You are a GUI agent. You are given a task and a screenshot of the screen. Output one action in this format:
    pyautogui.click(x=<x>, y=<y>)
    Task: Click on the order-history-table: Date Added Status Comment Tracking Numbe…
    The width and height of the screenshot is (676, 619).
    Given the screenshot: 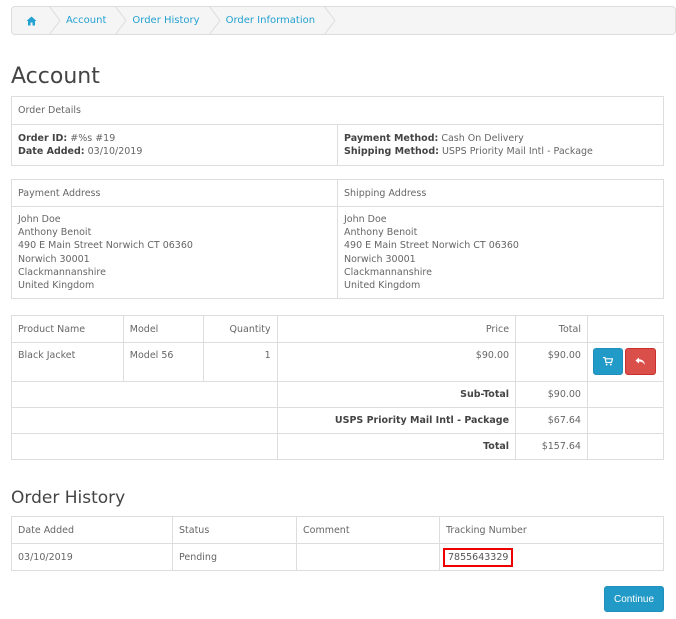 What is the action you would take?
    pyautogui.click(x=337, y=543)
    